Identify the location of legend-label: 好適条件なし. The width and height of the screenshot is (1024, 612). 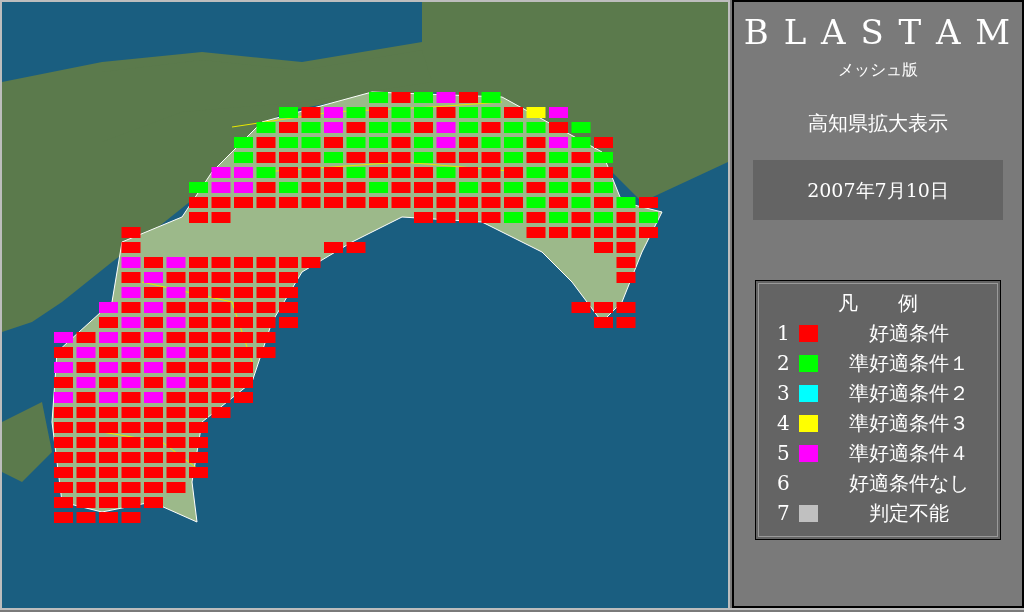
(909, 483).